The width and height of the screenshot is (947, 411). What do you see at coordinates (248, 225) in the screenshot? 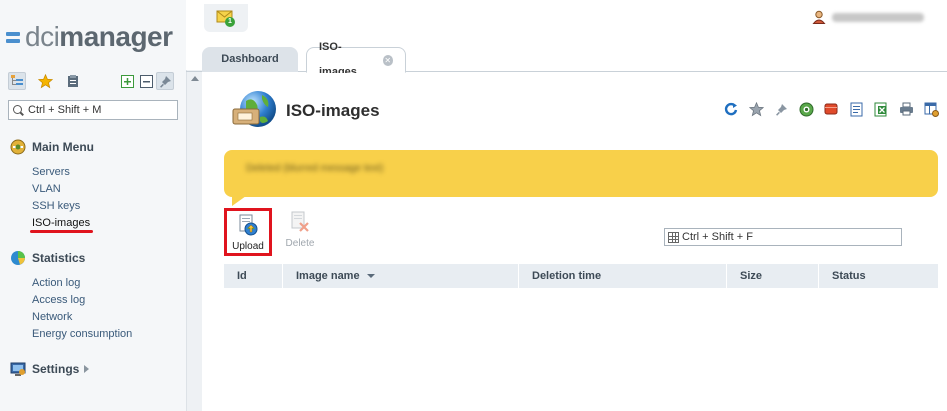
I see `upload-icon` at bounding box center [248, 225].